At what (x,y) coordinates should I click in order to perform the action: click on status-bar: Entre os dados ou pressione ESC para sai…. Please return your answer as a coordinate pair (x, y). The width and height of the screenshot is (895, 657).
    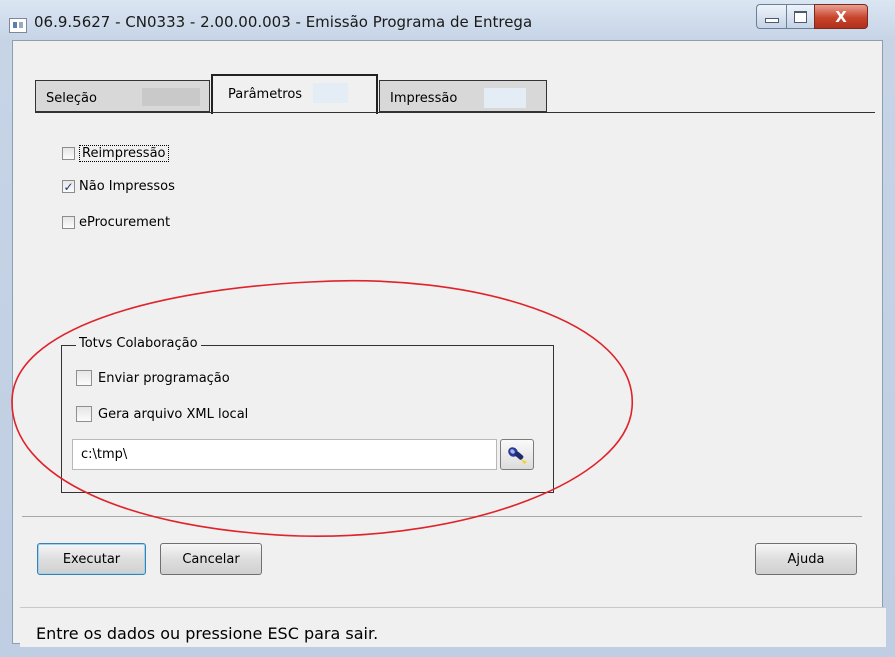
    Looking at the image, I should click on (453, 627).